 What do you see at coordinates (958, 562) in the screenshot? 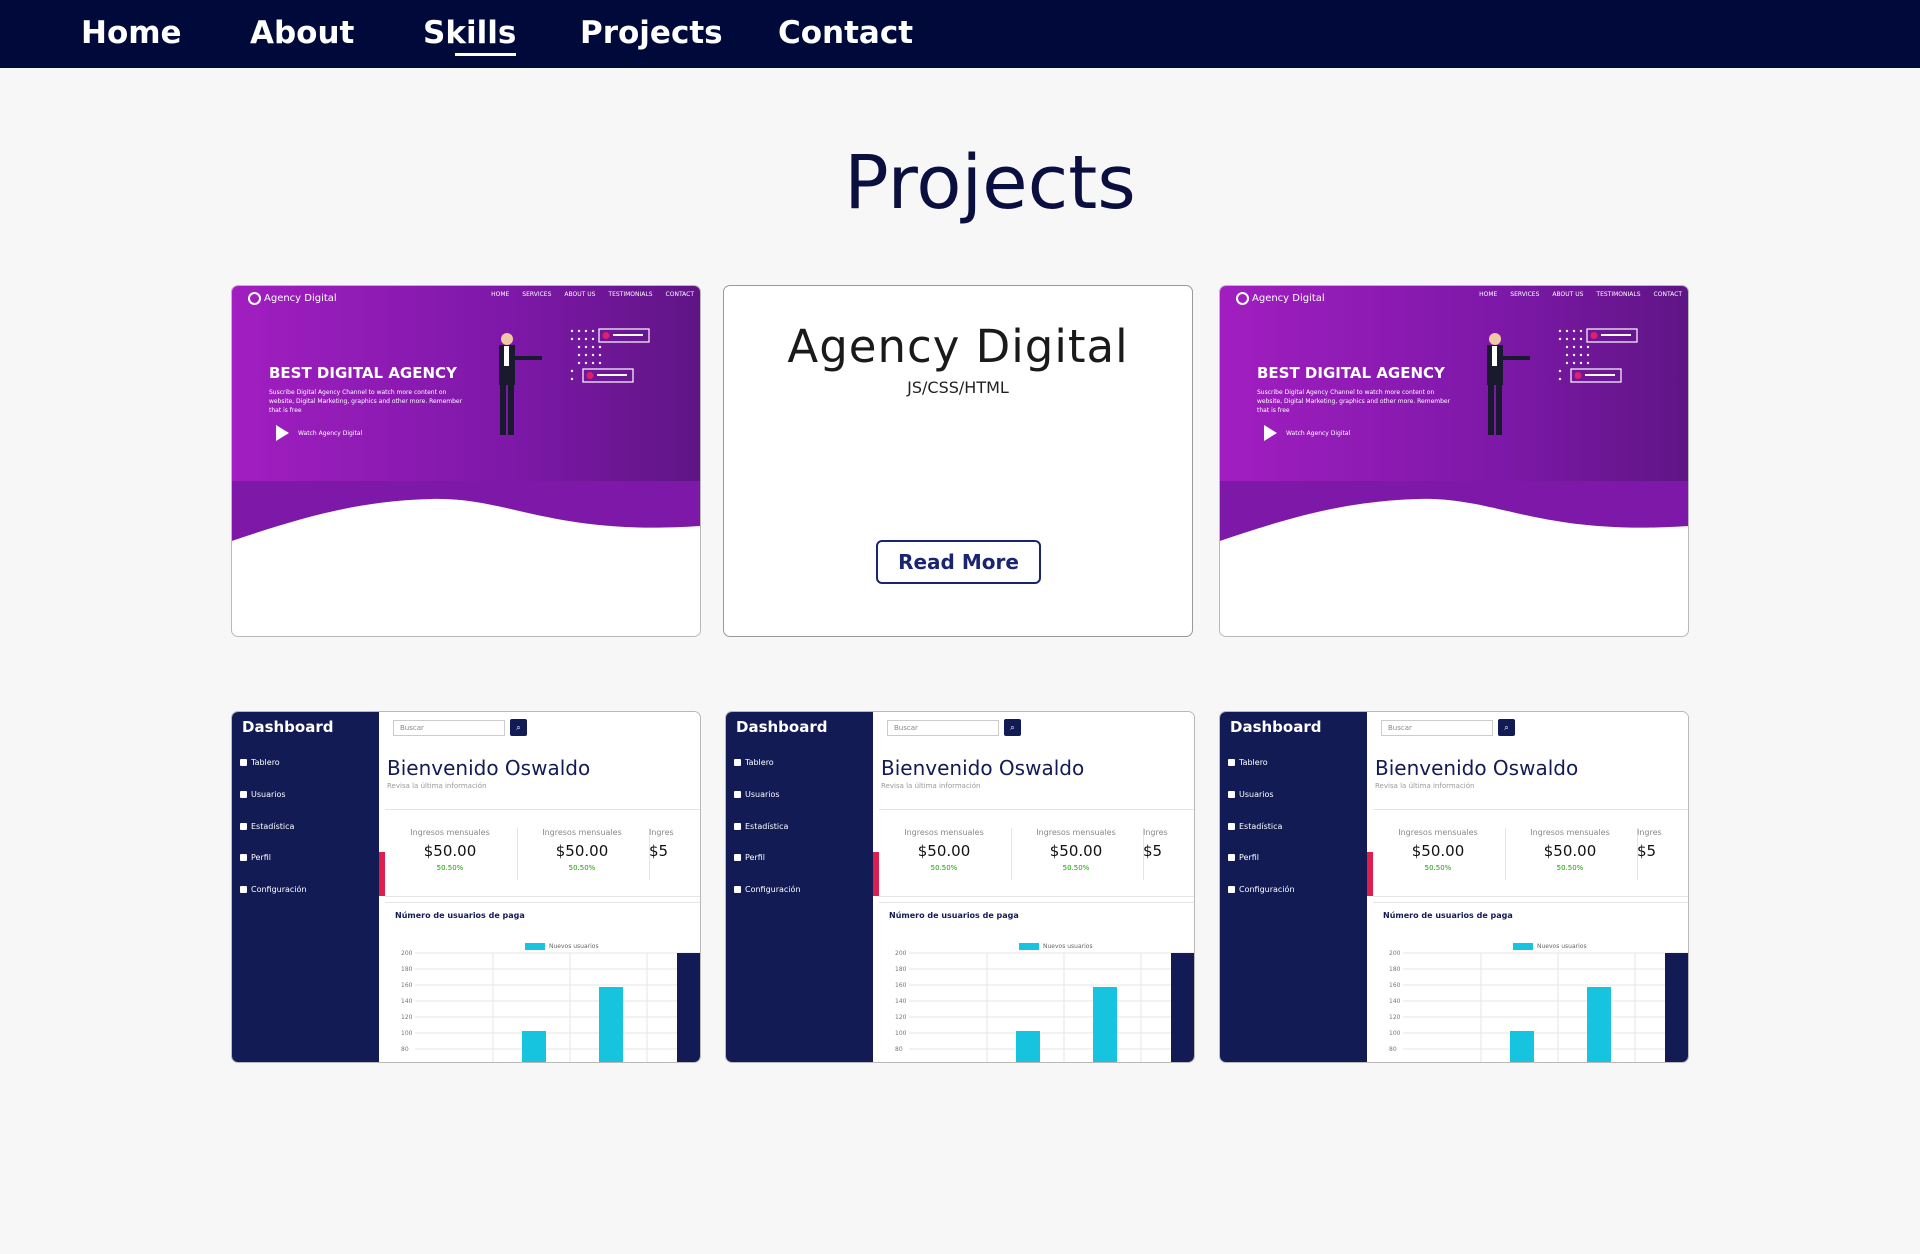
I see `read-more-button: Read More` at bounding box center [958, 562].